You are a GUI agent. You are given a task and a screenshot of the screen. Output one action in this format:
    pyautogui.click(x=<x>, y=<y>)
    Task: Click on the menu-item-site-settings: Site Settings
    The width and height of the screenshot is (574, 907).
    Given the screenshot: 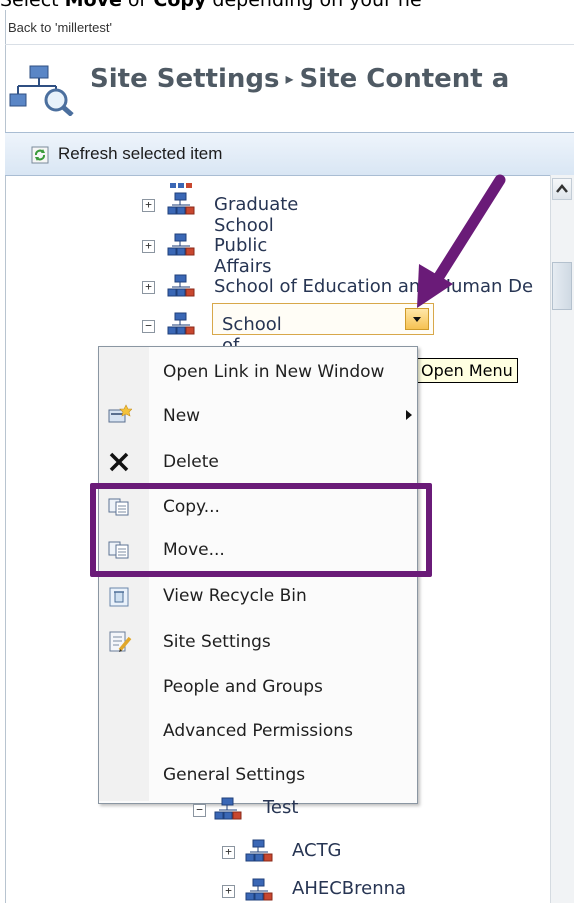 What is the action you would take?
    pyautogui.click(x=217, y=642)
    